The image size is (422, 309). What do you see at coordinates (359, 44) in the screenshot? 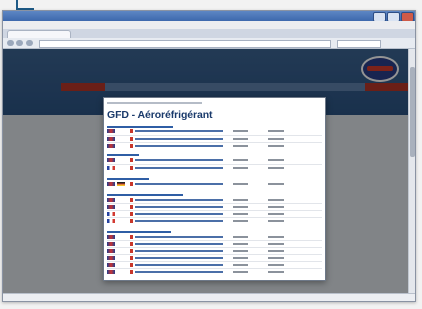
I see `search-box` at bounding box center [359, 44].